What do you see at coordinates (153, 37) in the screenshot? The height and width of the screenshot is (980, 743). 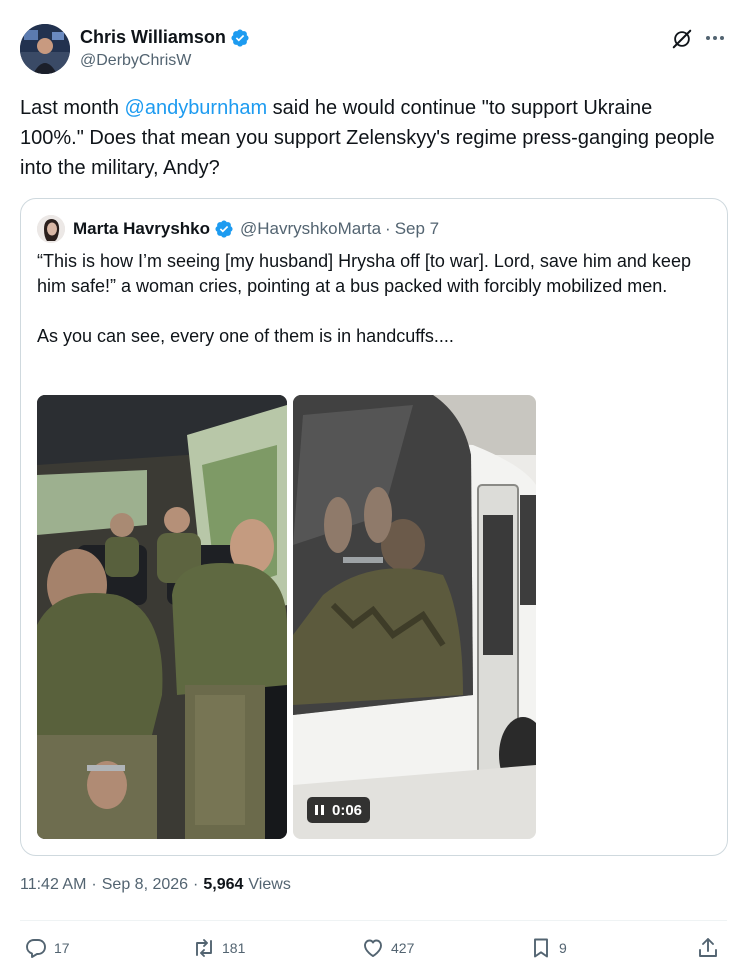 I see `author-display-name: Chris Williamson` at bounding box center [153, 37].